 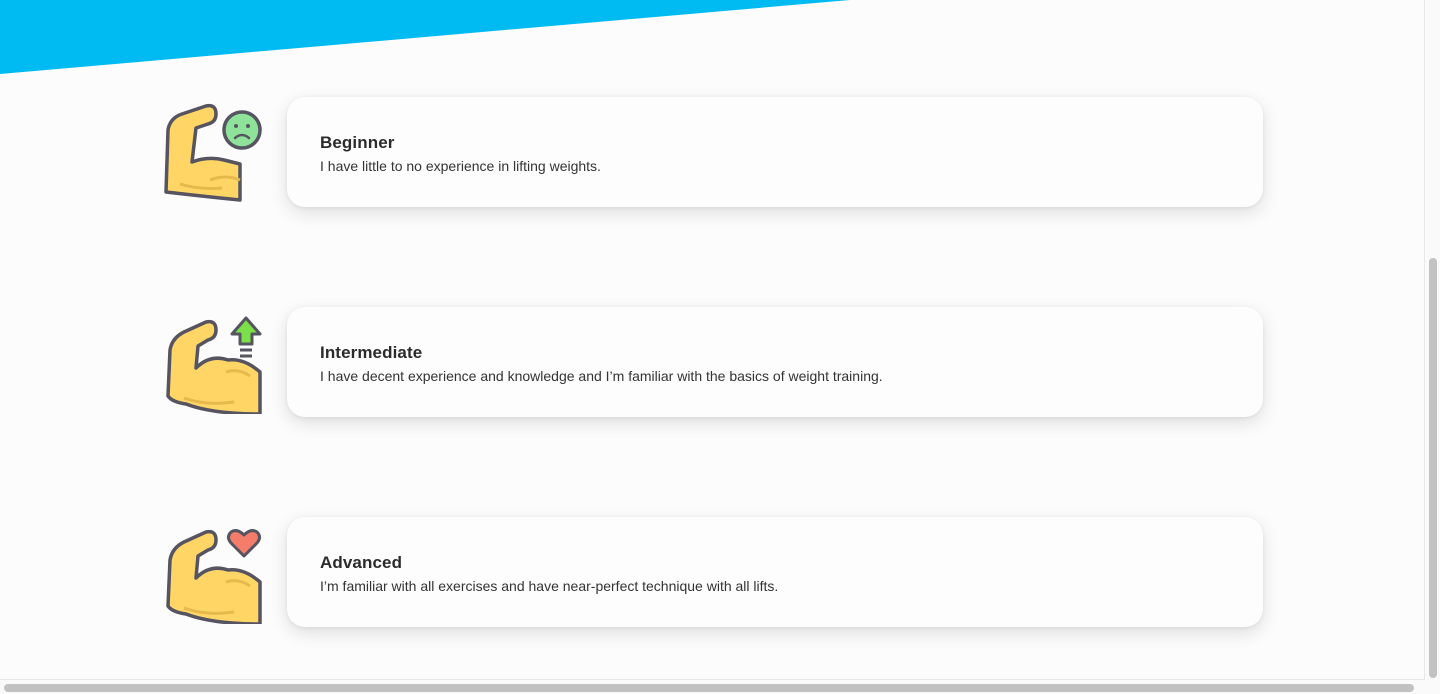 What do you see at coordinates (214, 365) in the screenshot?
I see `flexed-arm-up-arrow-icon` at bounding box center [214, 365].